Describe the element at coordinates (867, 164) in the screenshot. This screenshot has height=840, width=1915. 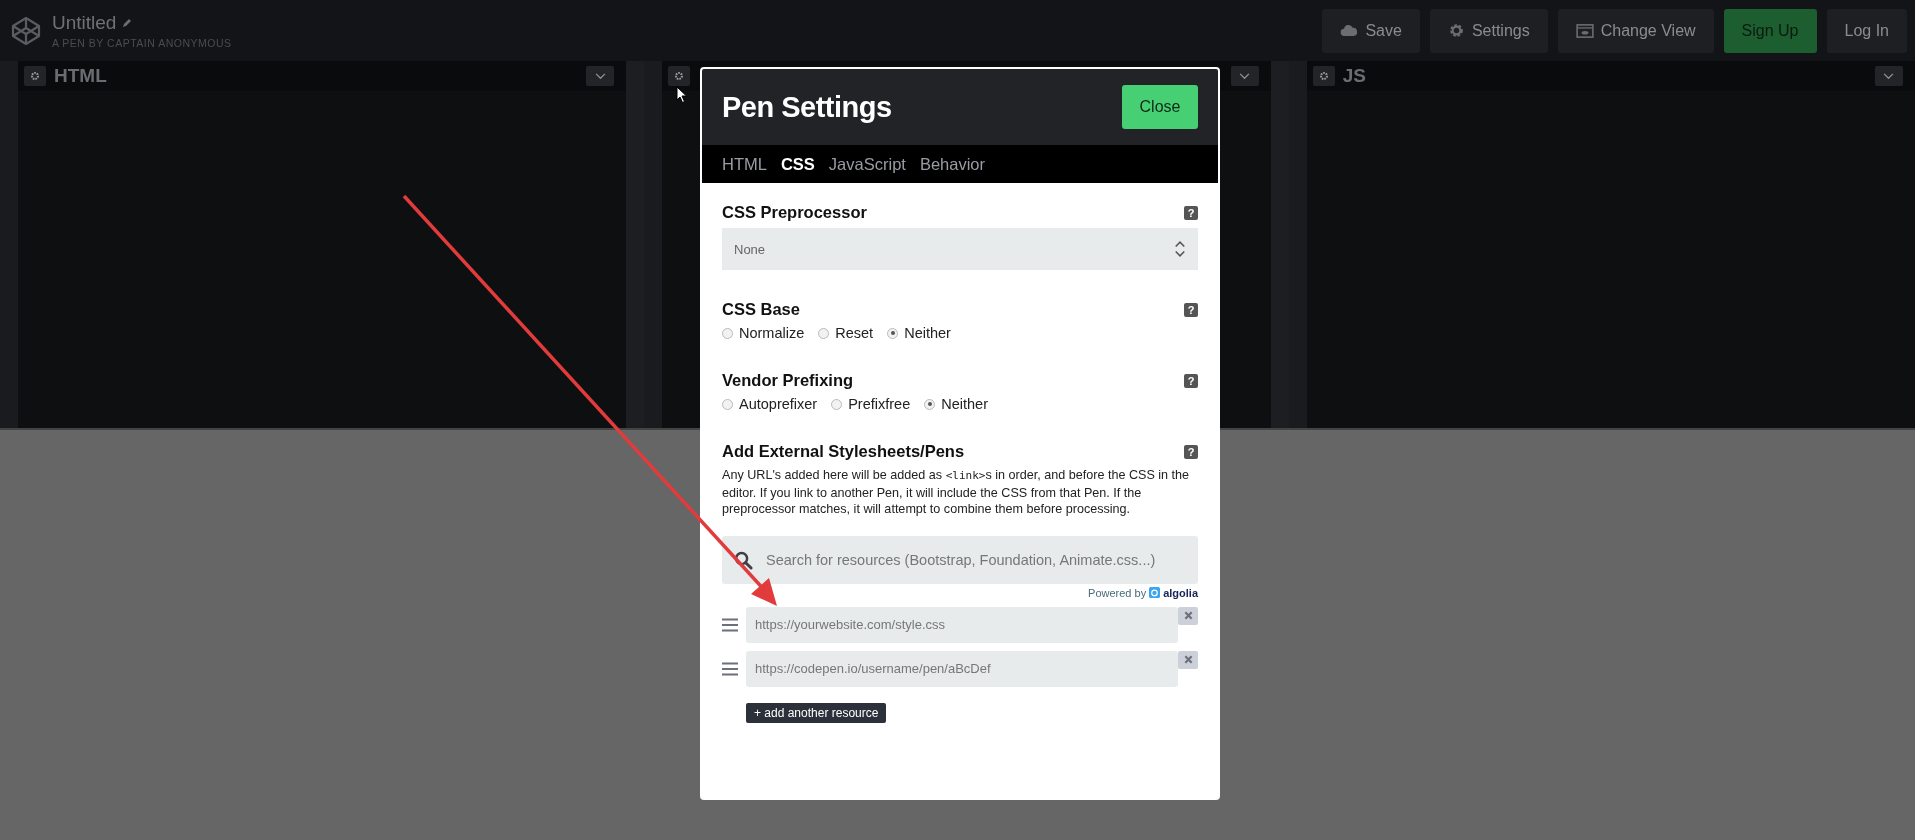
I see `tab: JavaScript` at that location.